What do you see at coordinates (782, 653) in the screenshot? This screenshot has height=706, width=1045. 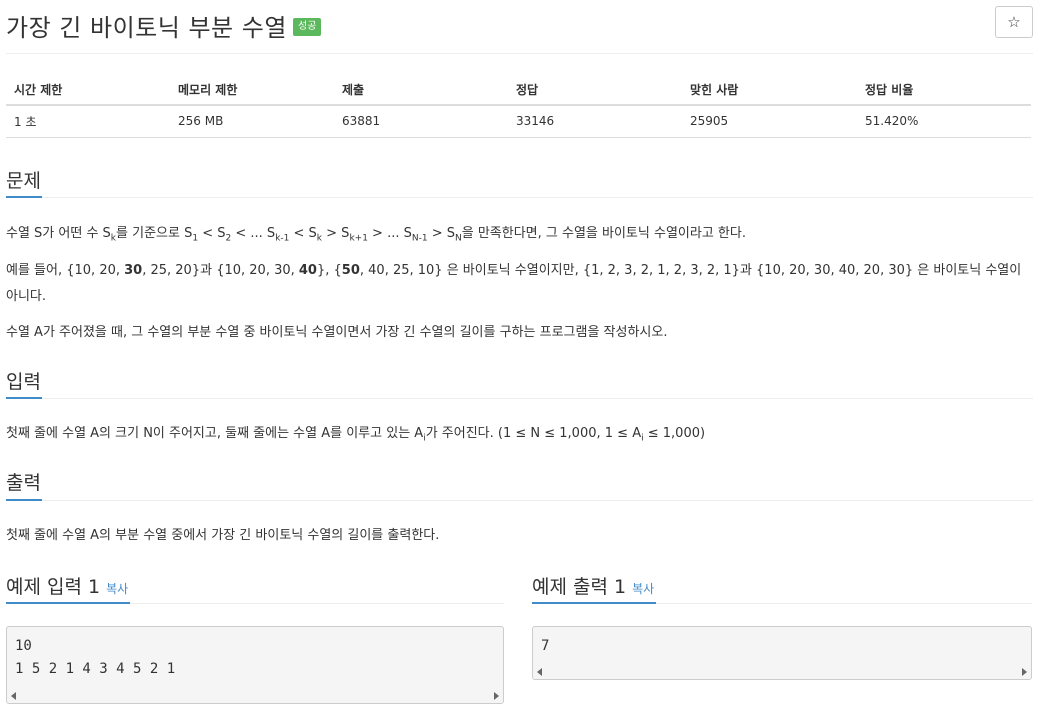 I see `sample-output-box: 7` at bounding box center [782, 653].